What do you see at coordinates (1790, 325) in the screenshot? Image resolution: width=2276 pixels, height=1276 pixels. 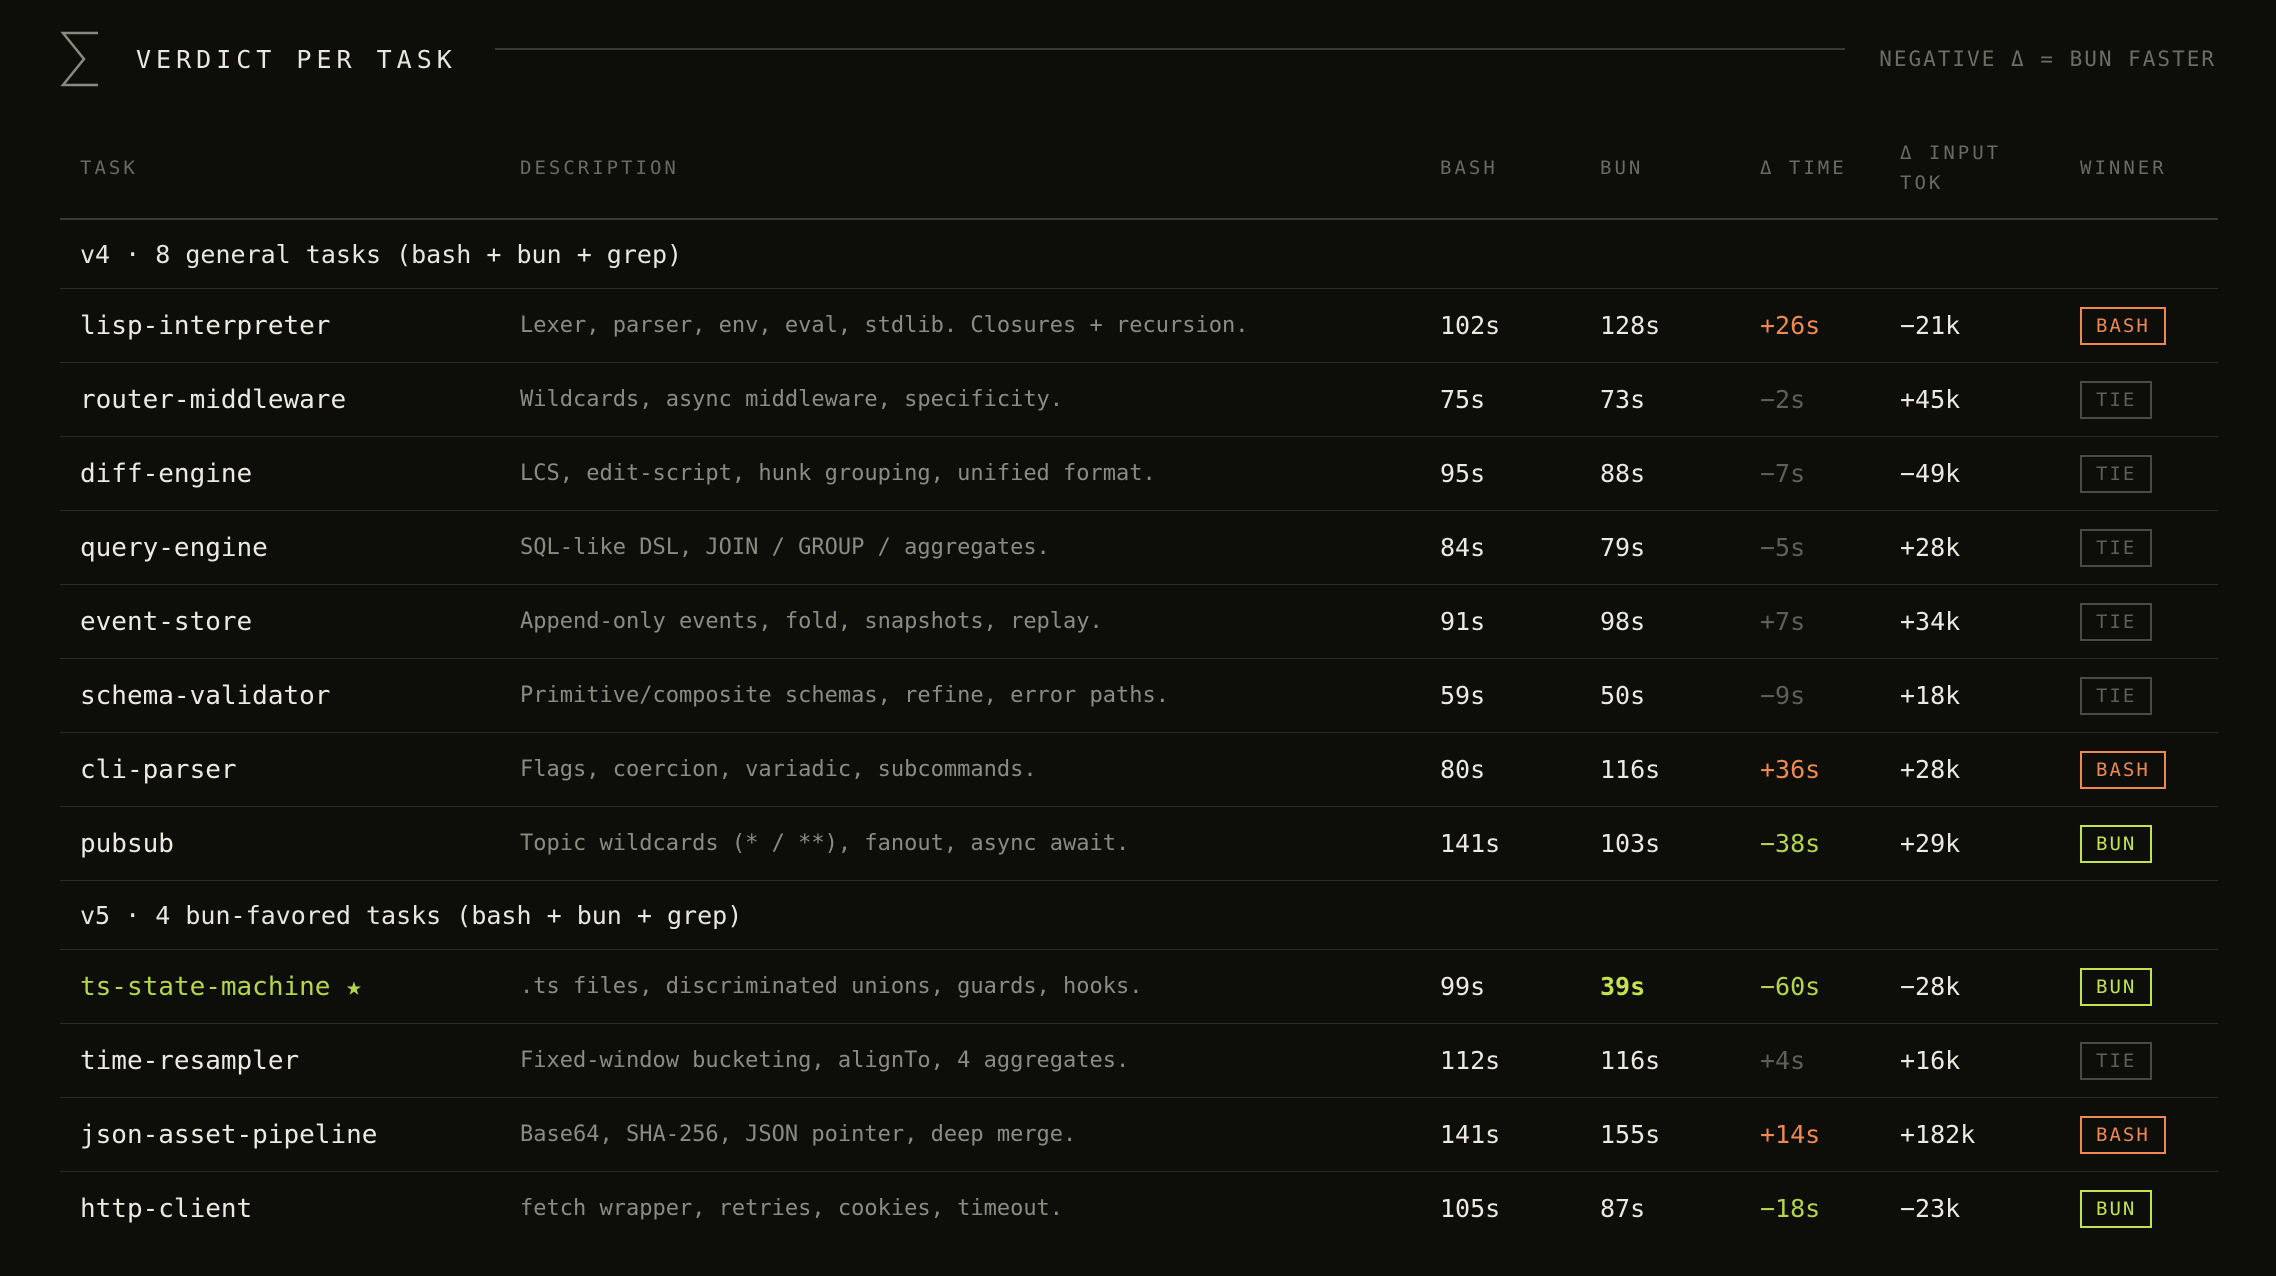 I see `delta-time: +26s` at bounding box center [1790, 325].